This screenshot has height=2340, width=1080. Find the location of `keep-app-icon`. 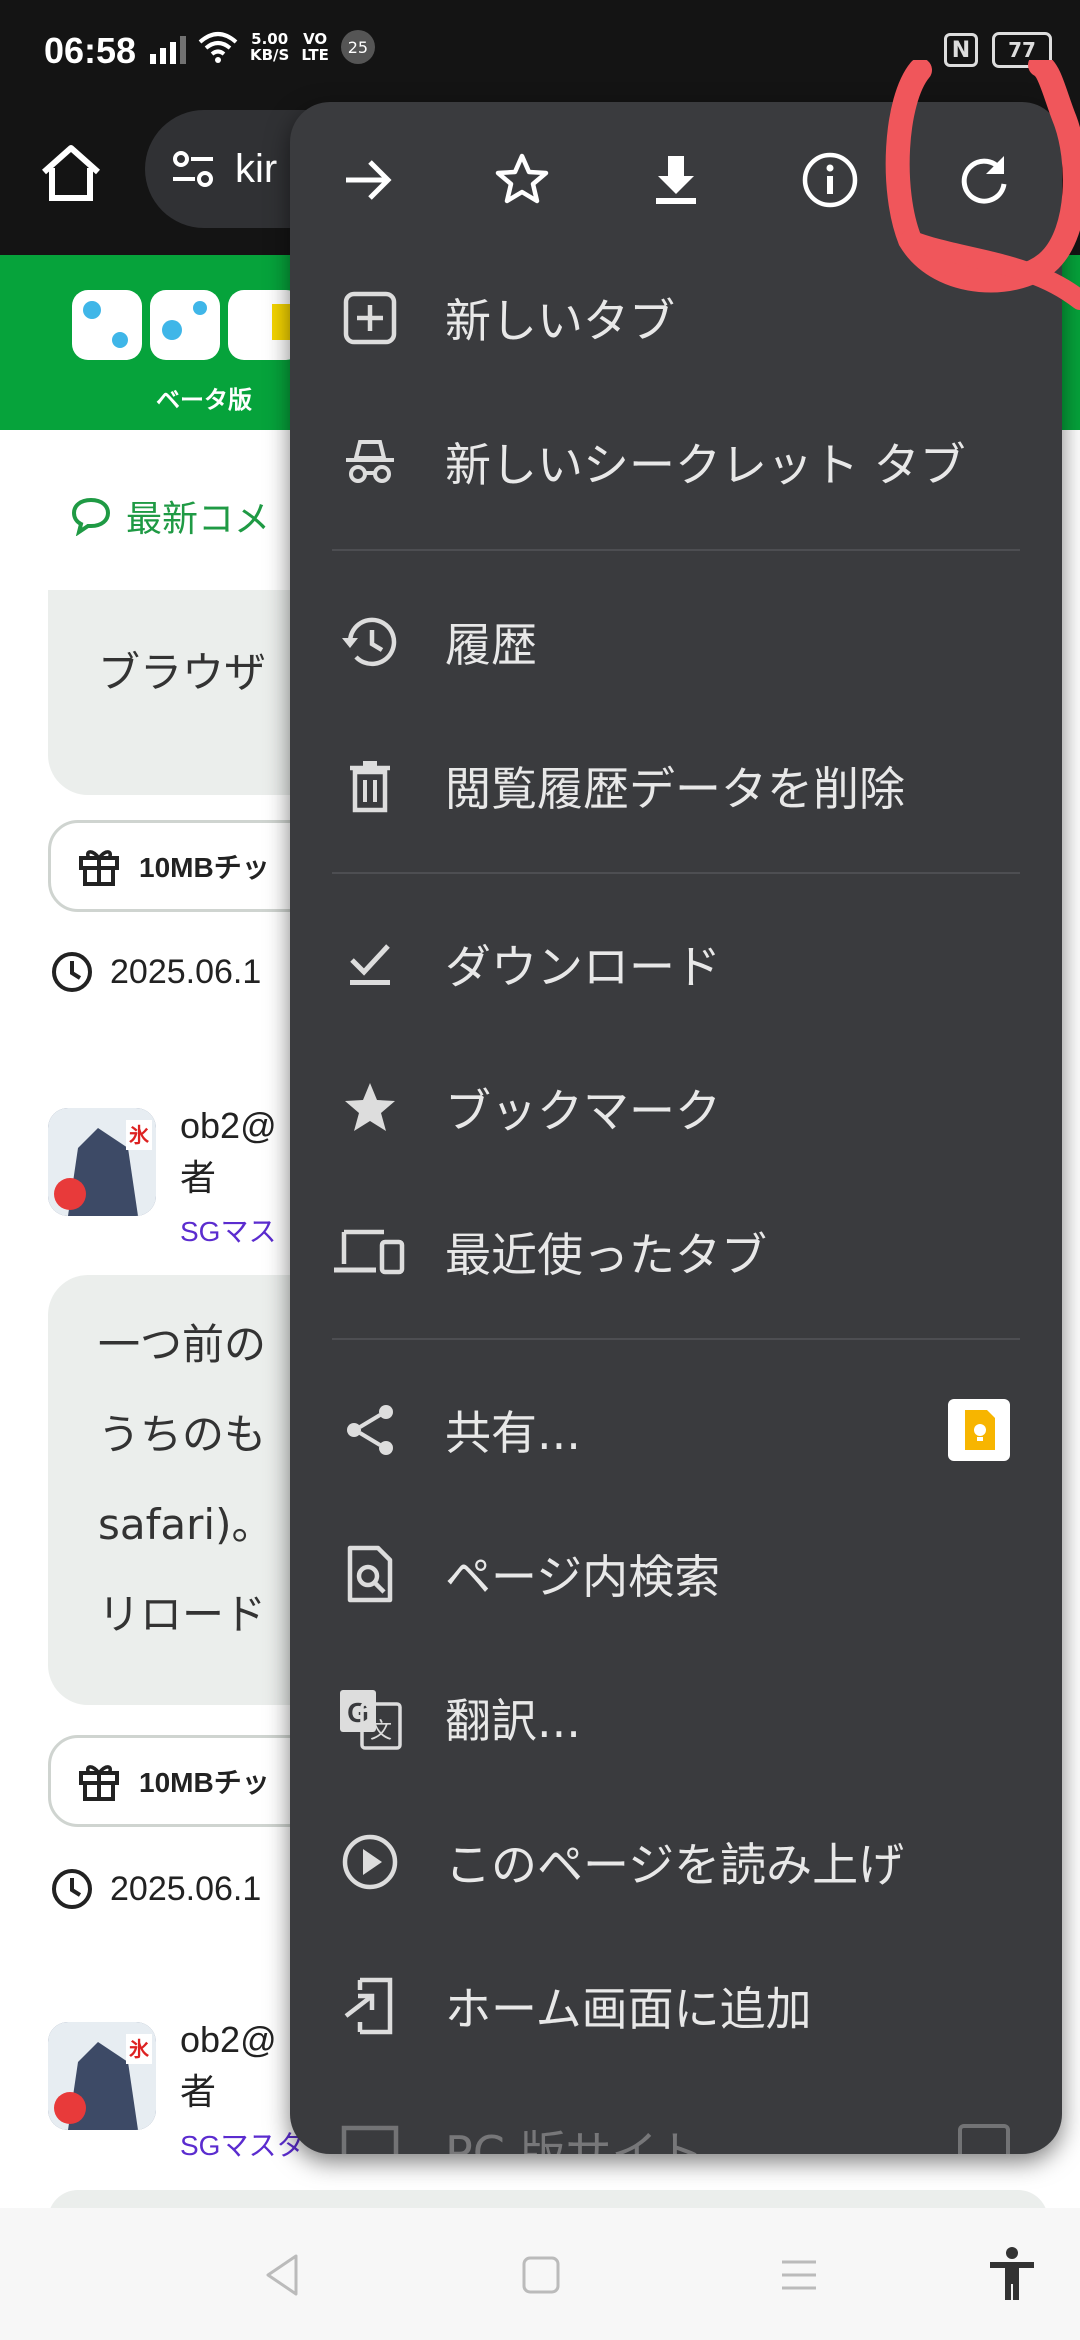

keep-app-icon is located at coordinates (979, 1430).